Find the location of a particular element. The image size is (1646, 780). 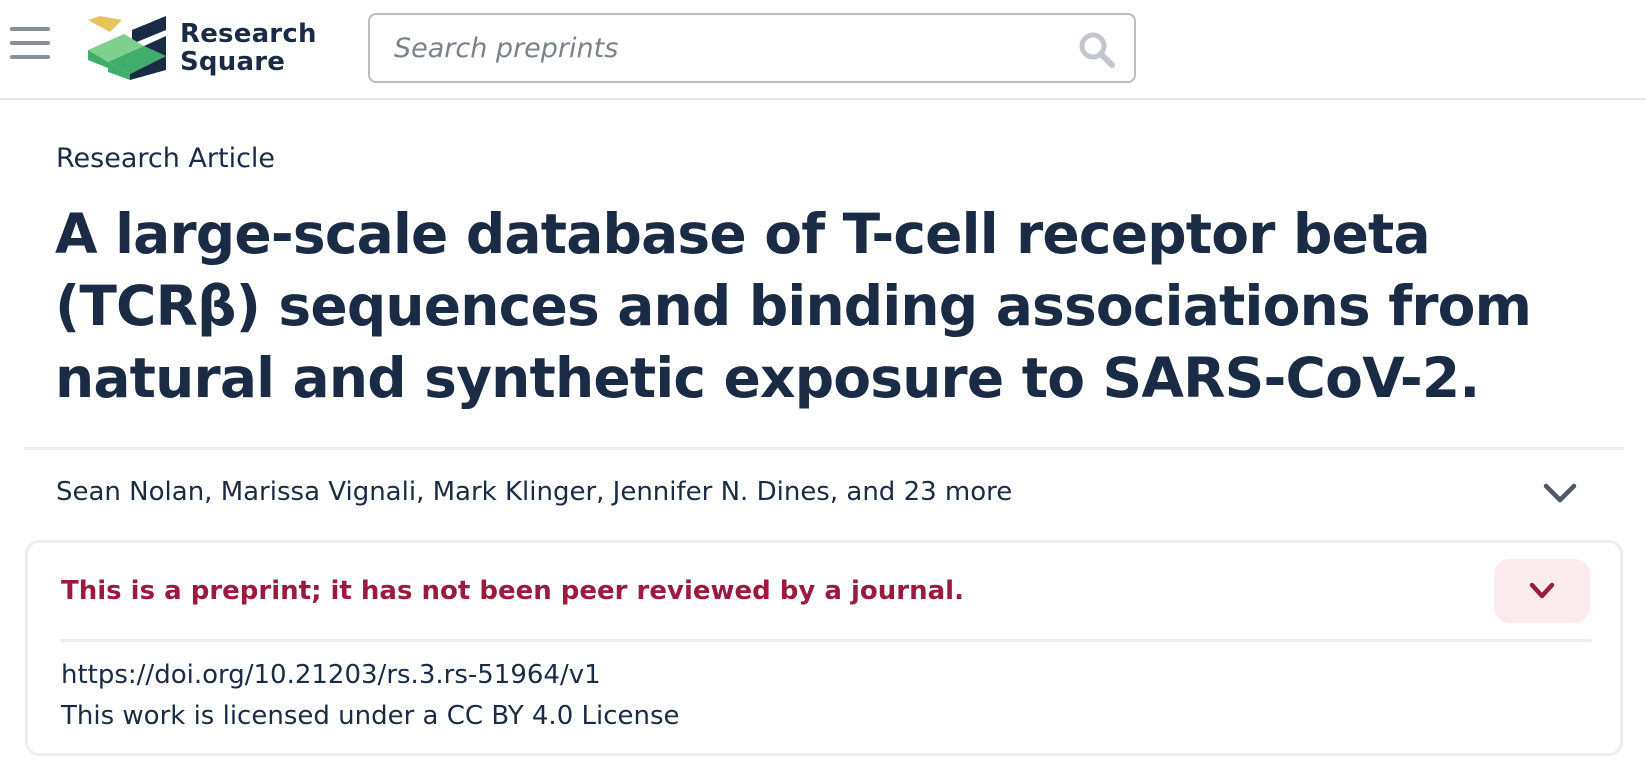

search-input is located at coordinates (724, 48).